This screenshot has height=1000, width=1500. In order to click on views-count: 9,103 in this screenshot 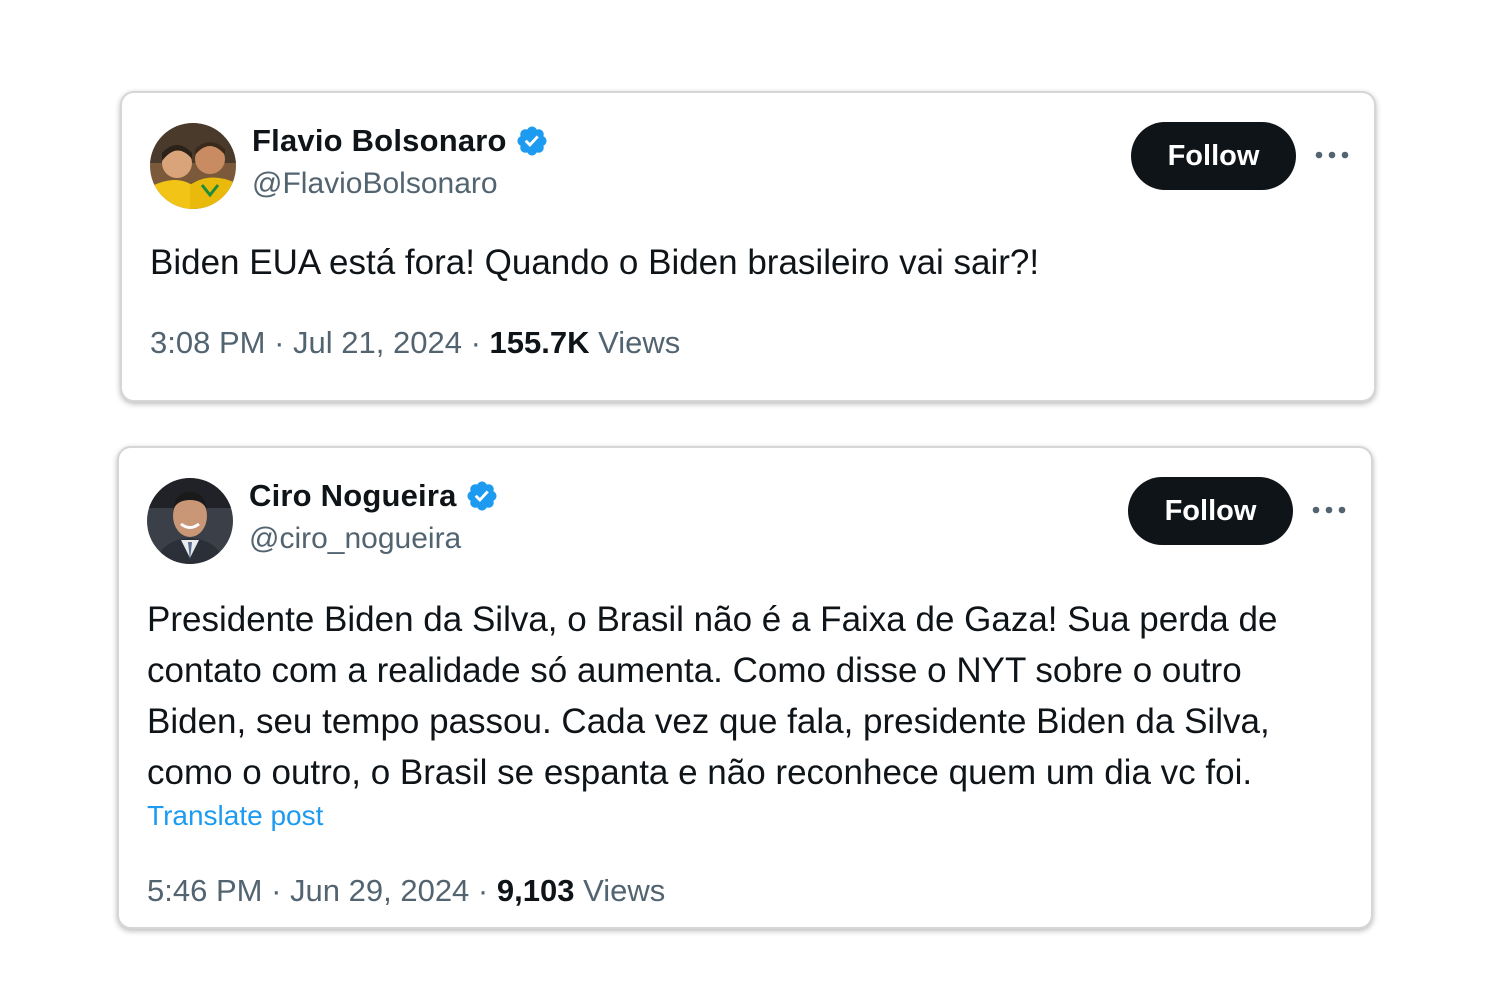, I will do `click(535, 890)`.